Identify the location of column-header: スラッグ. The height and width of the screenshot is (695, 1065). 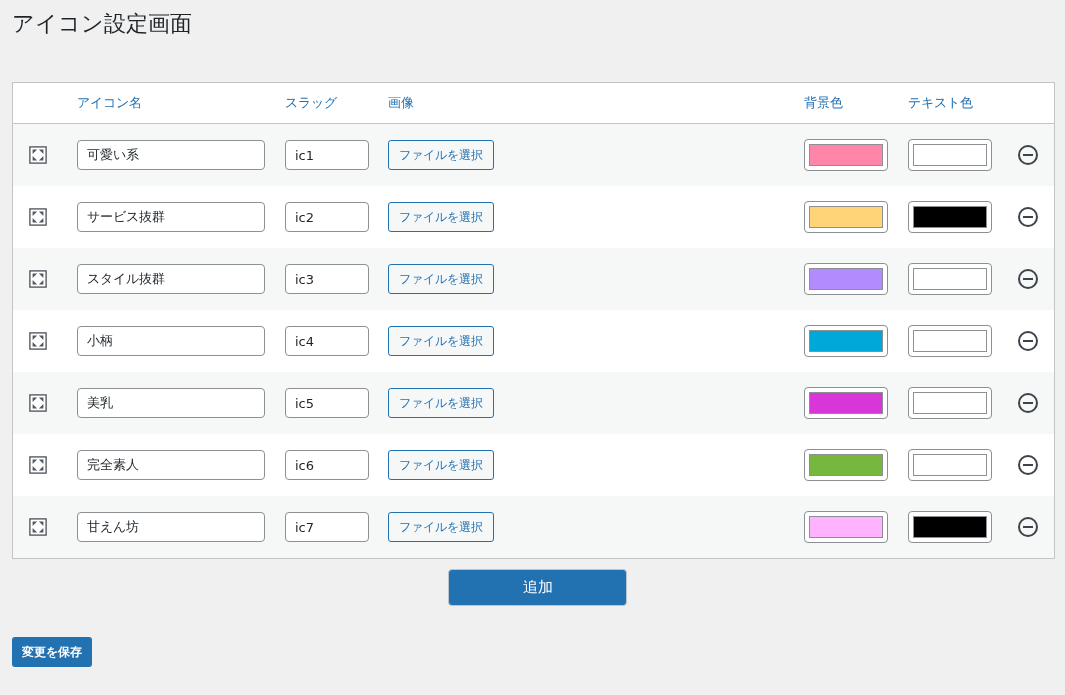
(311, 103).